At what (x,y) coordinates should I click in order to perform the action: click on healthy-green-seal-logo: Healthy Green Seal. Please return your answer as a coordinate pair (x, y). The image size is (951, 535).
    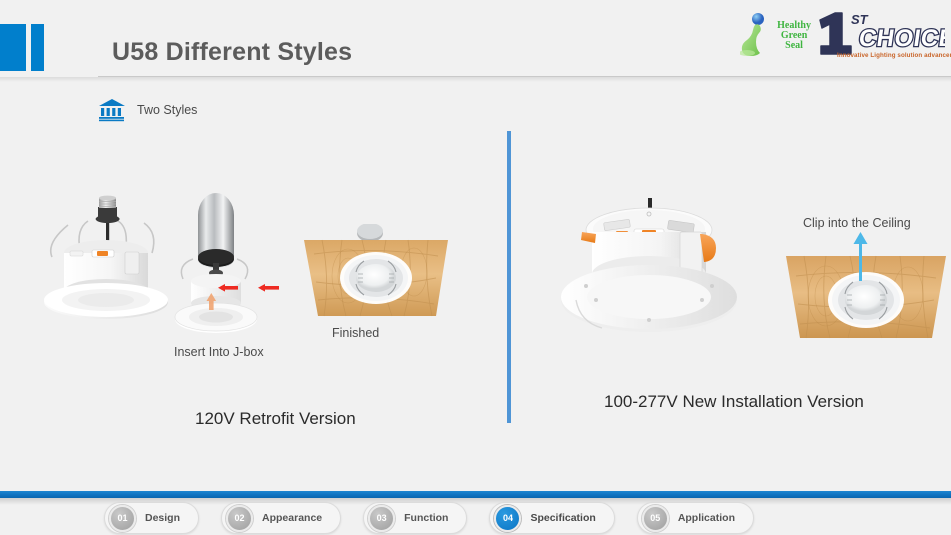
    Looking at the image, I should click on (775, 36).